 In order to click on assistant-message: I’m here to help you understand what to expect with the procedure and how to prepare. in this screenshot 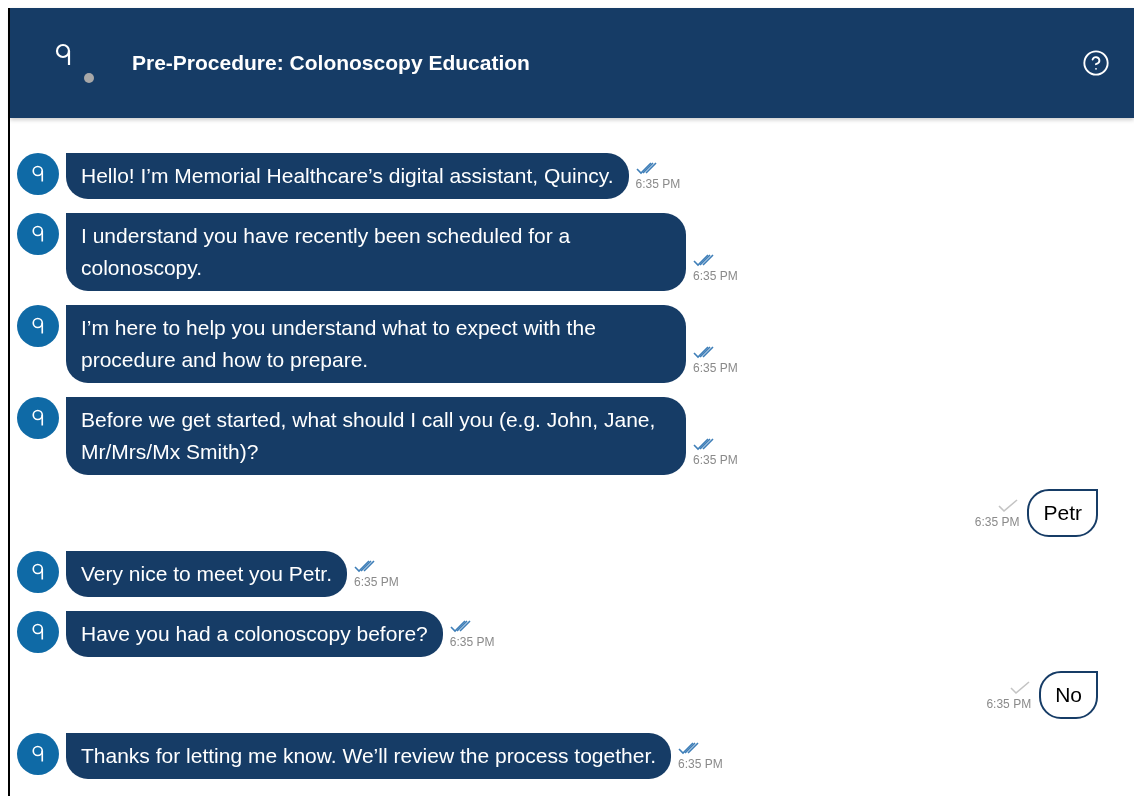, I will do `click(376, 344)`.